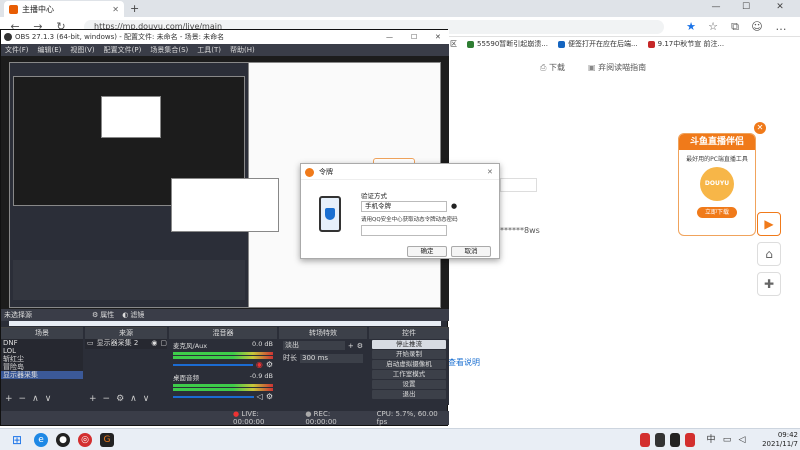  I want to click on maximize-icon: ☐, so click(746, 8).